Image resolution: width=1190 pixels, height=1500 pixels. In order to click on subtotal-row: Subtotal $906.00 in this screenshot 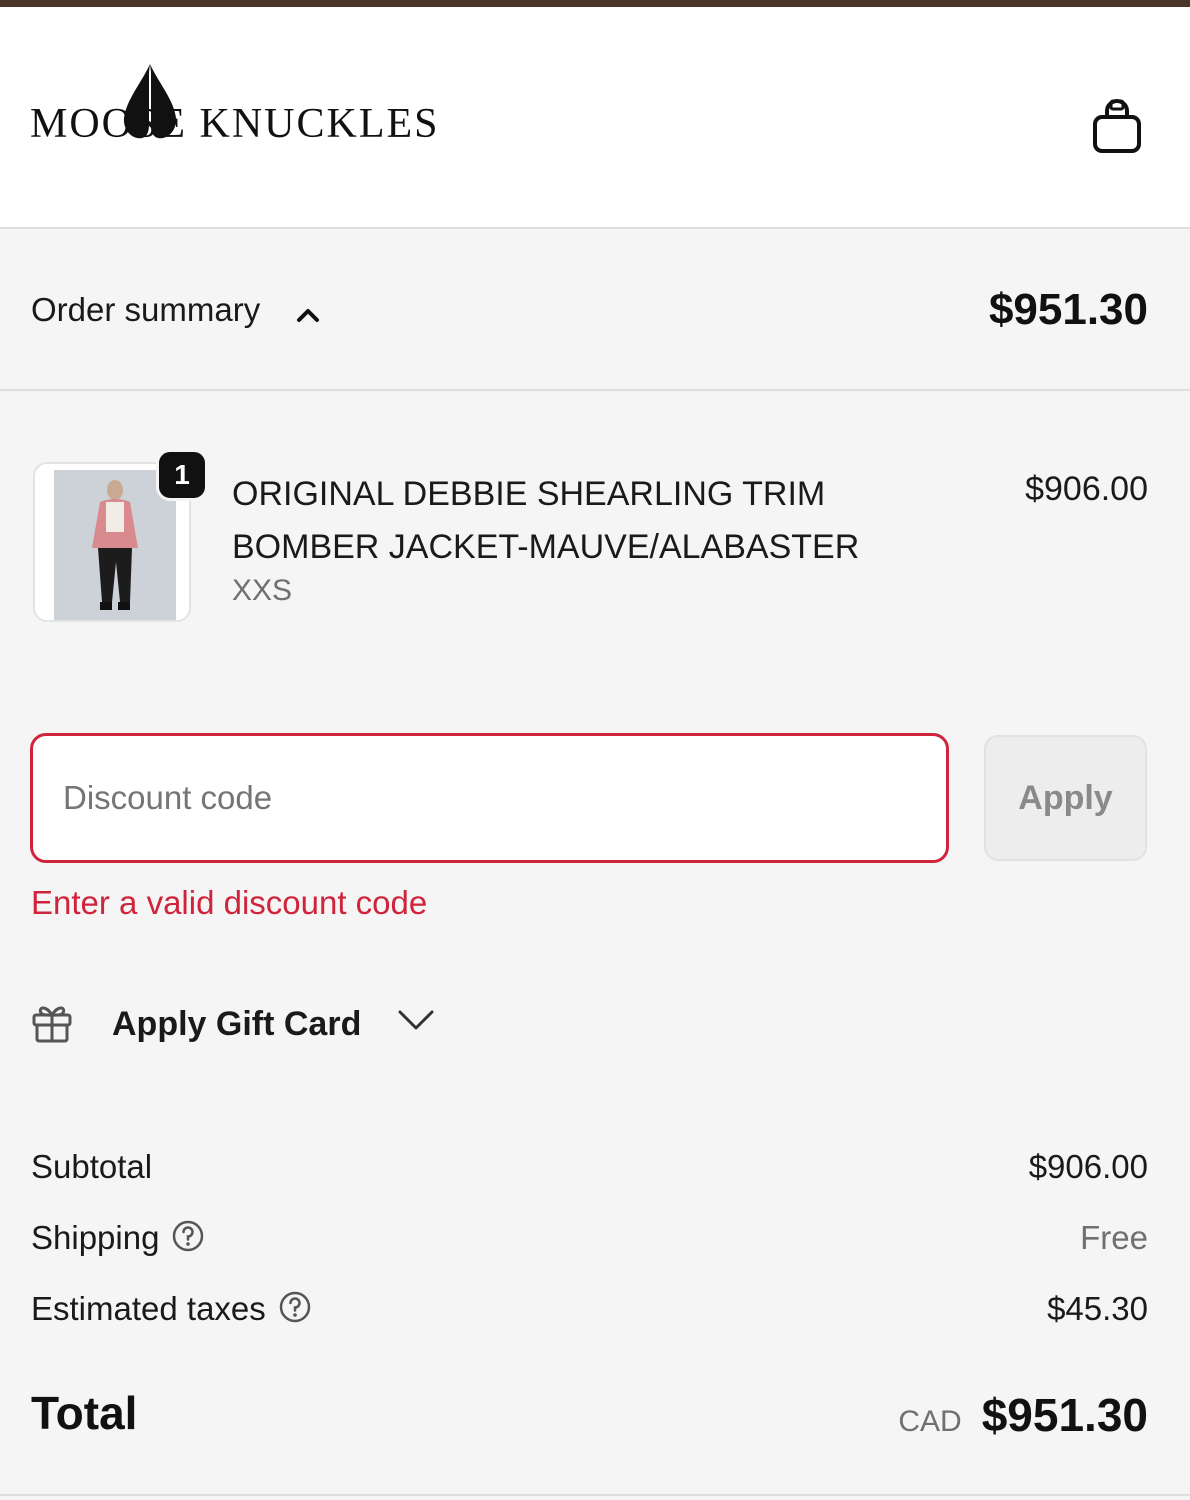, I will do `click(589, 1173)`.